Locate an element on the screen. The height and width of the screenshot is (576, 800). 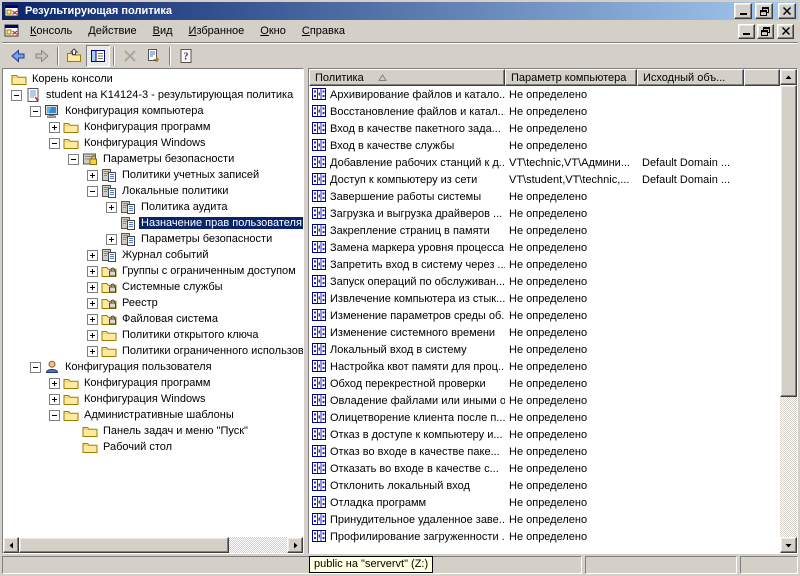
policy-row: Вход в качестве службы Не определено is located at coordinates (544, 145).